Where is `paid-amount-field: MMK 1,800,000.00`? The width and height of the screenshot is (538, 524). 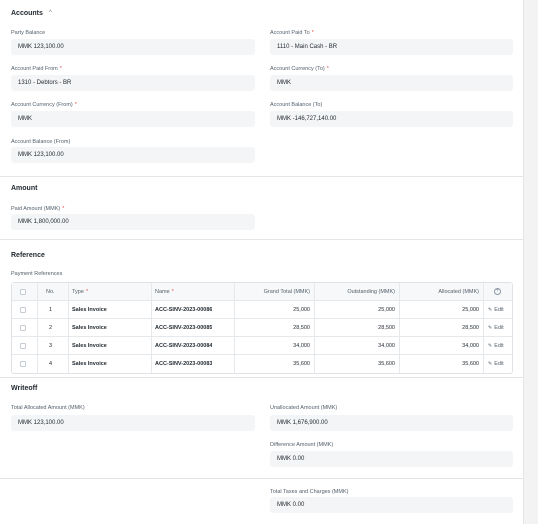 paid-amount-field: MMK 1,800,000.00 is located at coordinates (133, 222).